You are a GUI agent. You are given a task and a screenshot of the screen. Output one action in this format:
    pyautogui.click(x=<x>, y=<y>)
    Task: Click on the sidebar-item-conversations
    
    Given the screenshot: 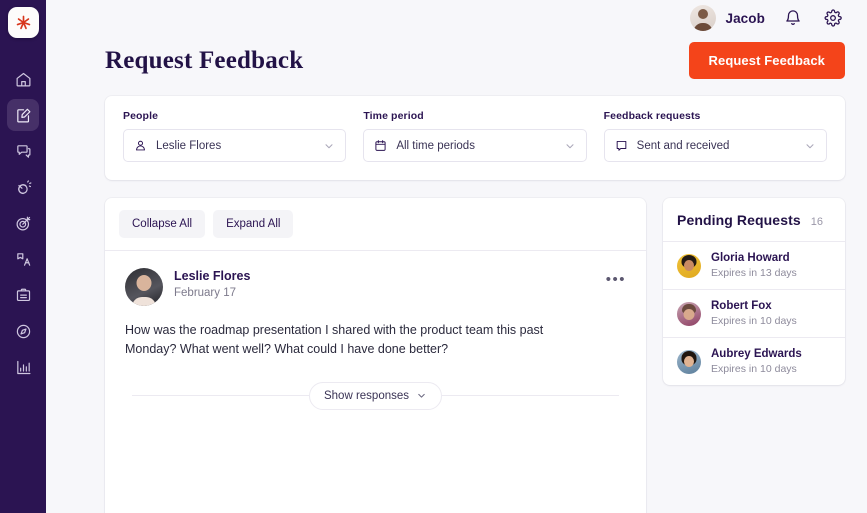 What is the action you would take?
    pyautogui.click(x=23, y=151)
    